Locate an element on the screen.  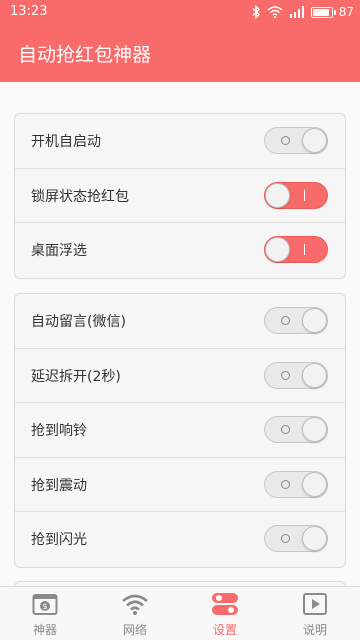
tab-shenqi: $ 神器 is located at coordinates (45, 613).